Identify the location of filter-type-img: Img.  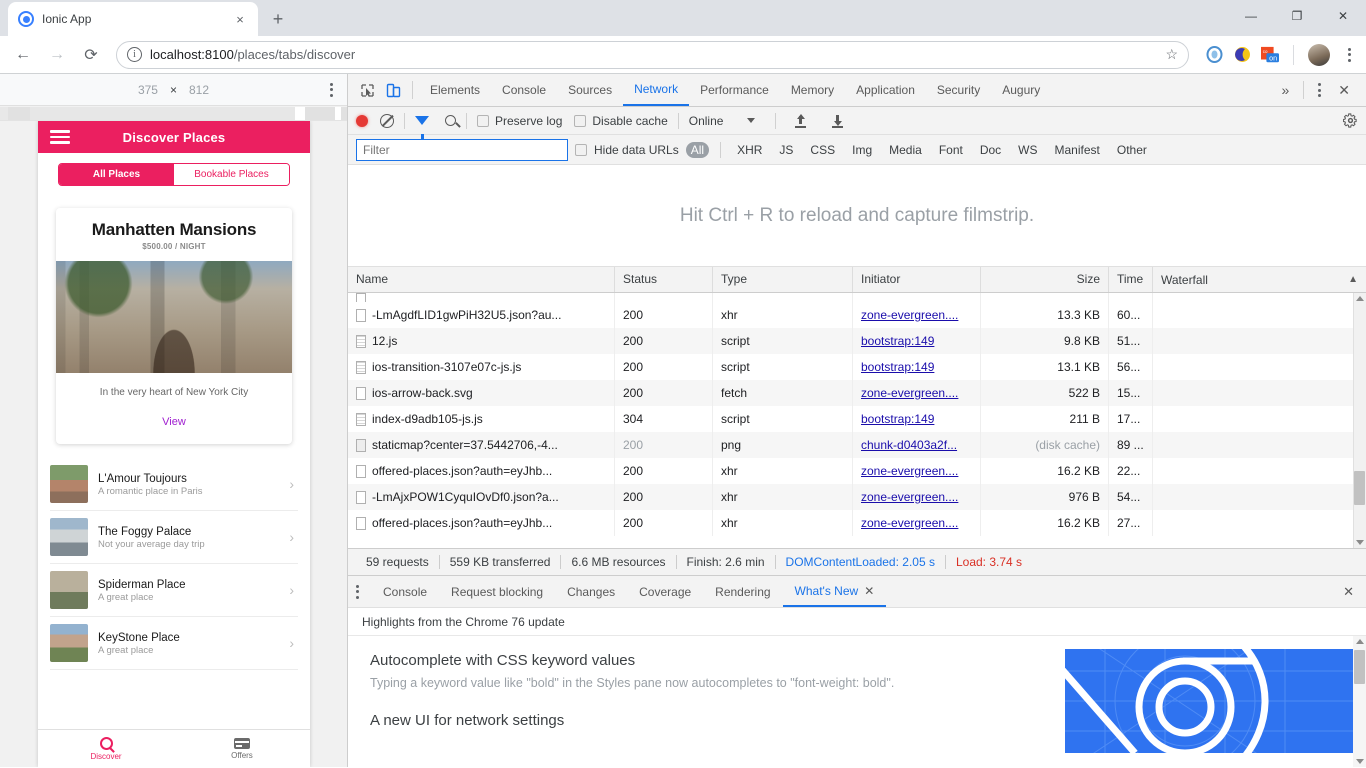
(862, 150).